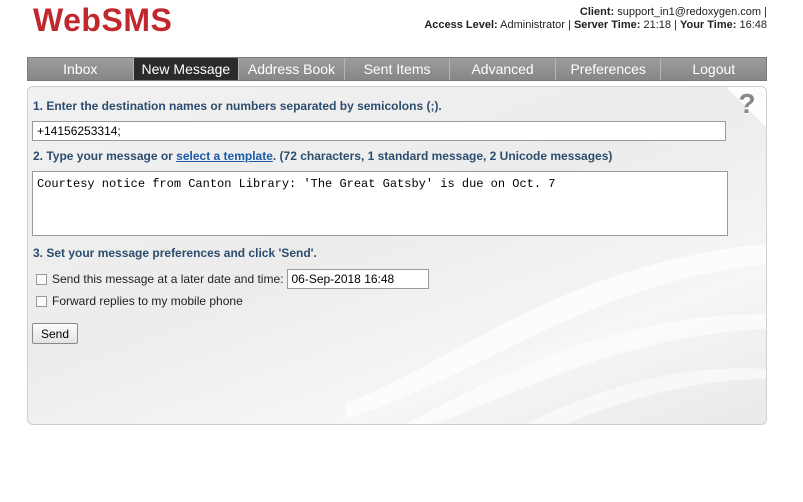 This screenshot has width=803, height=502. What do you see at coordinates (461, 25) in the screenshot?
I see `access-level-label: Access Level:` at bounding box center [461, 25].